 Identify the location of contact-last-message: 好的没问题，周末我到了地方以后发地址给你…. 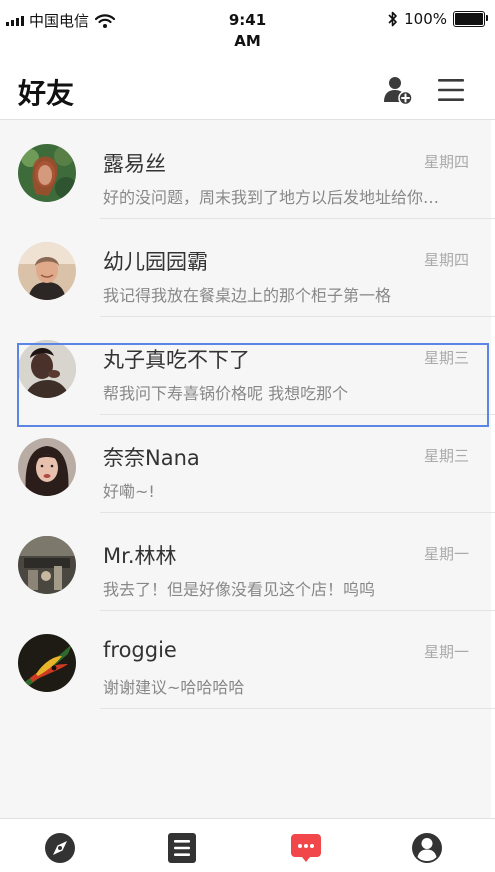
(271, 197).